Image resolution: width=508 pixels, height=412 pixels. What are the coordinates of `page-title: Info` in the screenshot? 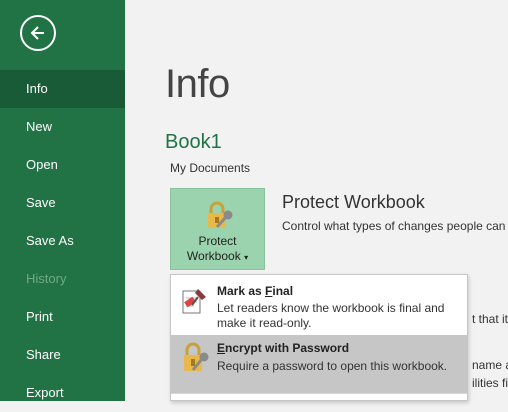 It's located at (197, 84).